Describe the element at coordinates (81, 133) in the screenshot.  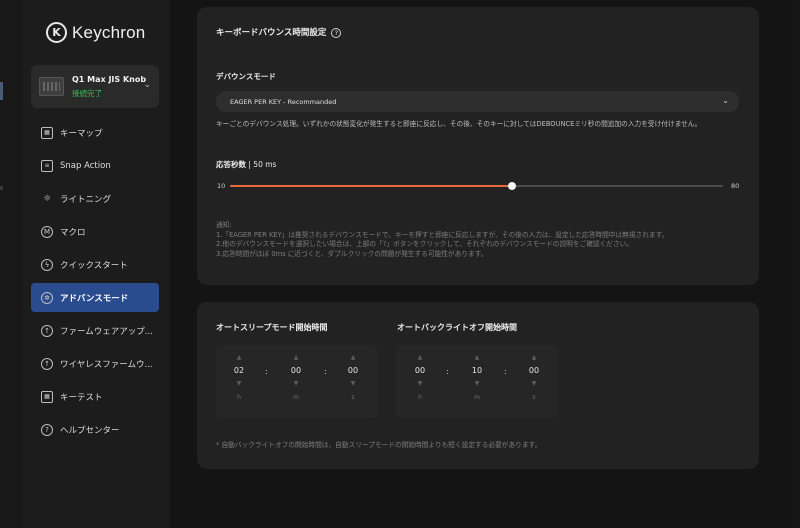
I see `sidebar-item-label: キーマップ` at that location.